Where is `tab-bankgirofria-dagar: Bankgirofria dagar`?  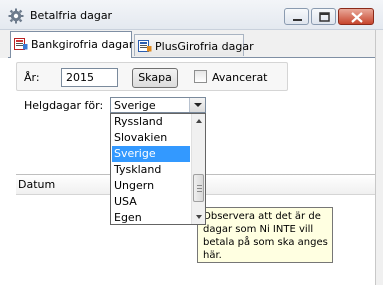 tab-bankgirofria-dagar: Bankgirofria dagar is located at coordinates (72, 44).